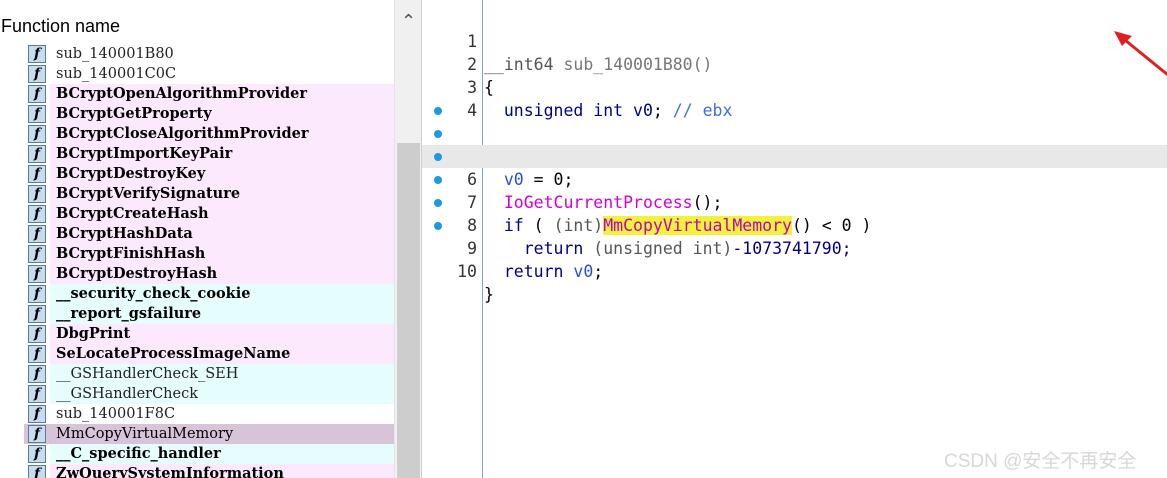 The image size is (1167, 478). What do you see at coordinates (93, 333) in the screenshot?
I see `function-name: DbgPrint` at bounding box center [93, 333].